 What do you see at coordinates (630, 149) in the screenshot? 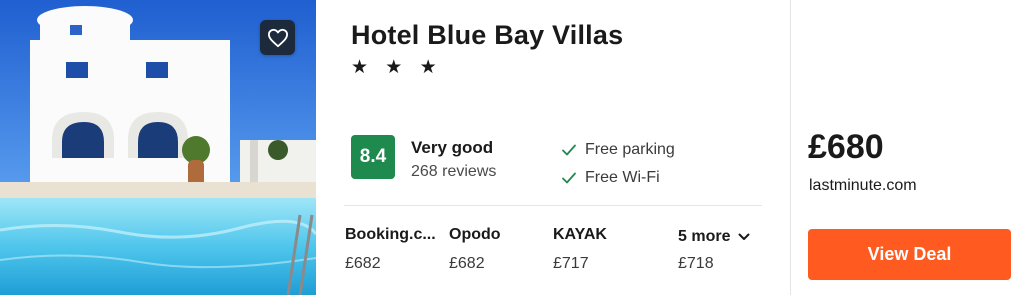
I see `amenity-label: Free parking` at bounding box center [630, 149].